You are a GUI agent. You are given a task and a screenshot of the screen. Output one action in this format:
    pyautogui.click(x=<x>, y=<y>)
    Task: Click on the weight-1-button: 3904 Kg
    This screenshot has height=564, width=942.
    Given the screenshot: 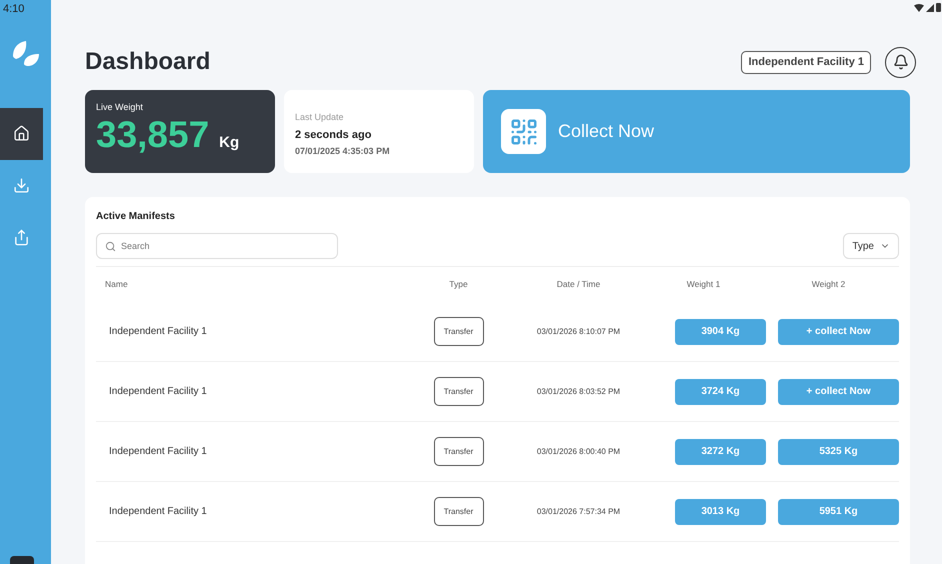 What is the action you would take?
    pyautogui.click(x=720, y=331)
    